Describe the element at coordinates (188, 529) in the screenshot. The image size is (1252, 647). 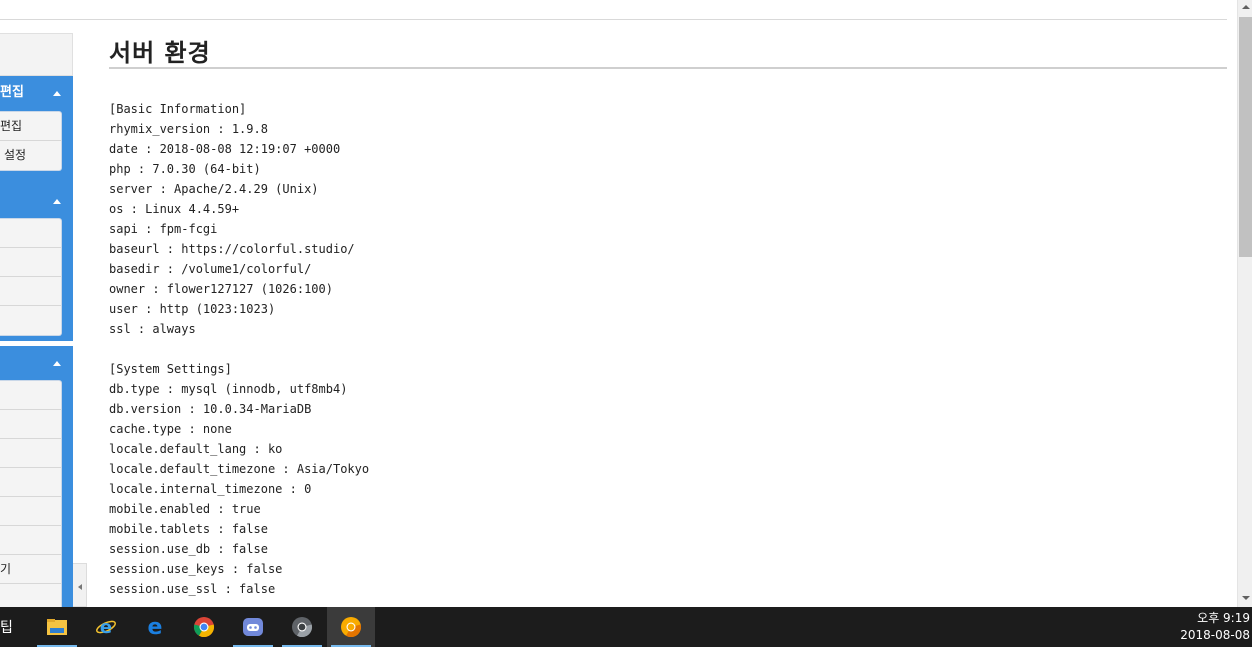
I see `info-line: mobile.tablets : false` at that location.